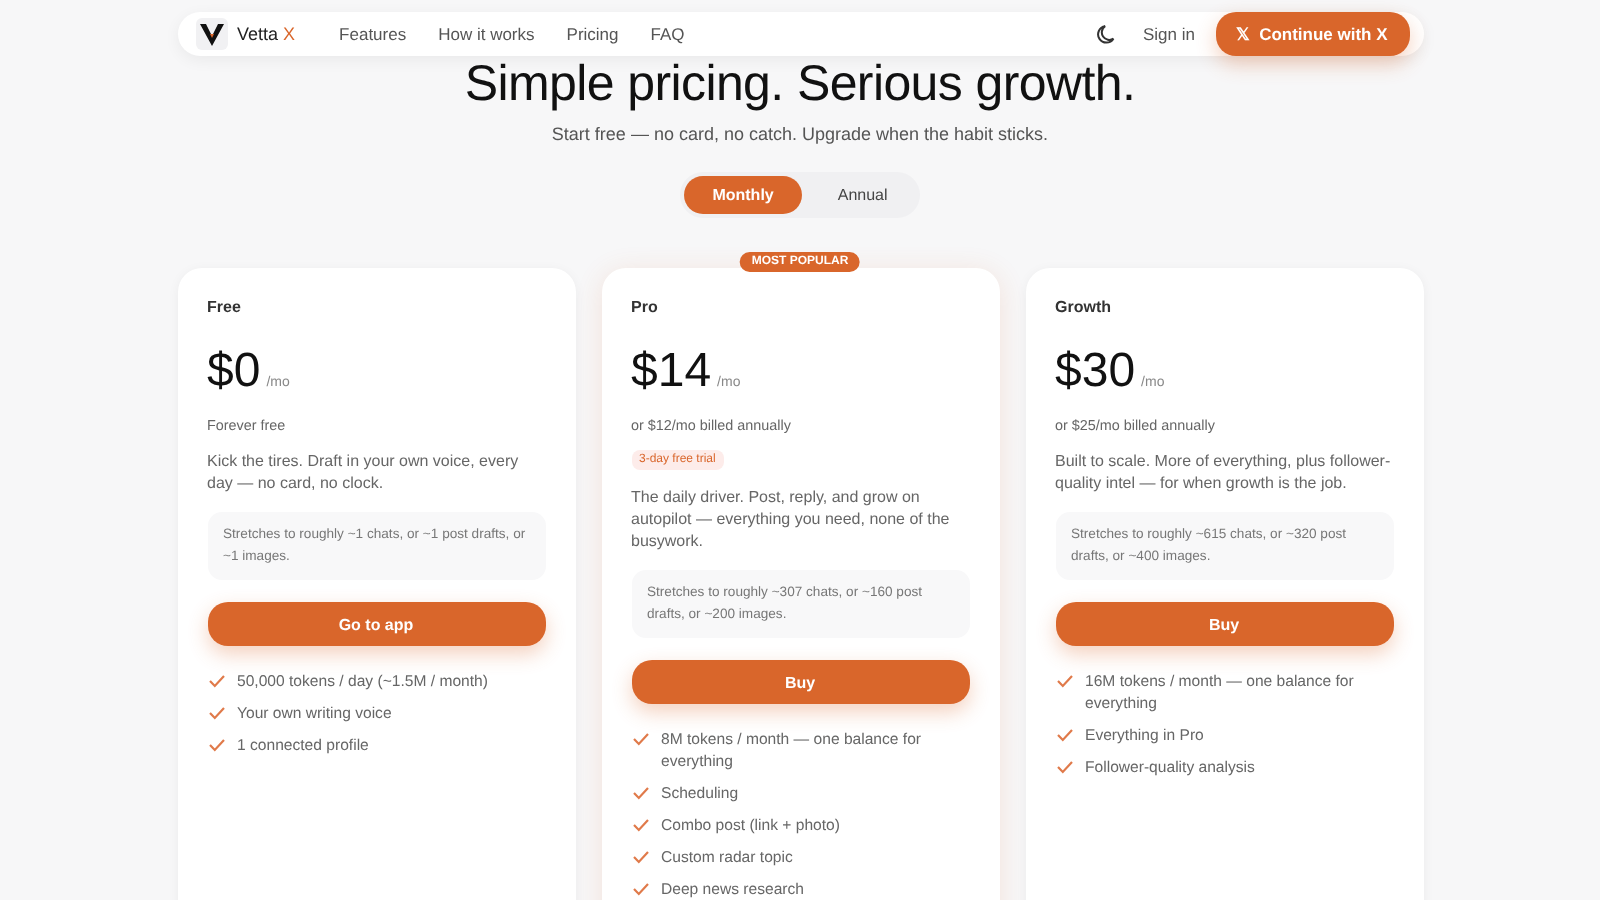 The height and width of the screenshot is (900, 1600). What do you see at coordinates (234, 372) in the screenshot?
I see `plan-price: $0` at bounding box center [234, 372].